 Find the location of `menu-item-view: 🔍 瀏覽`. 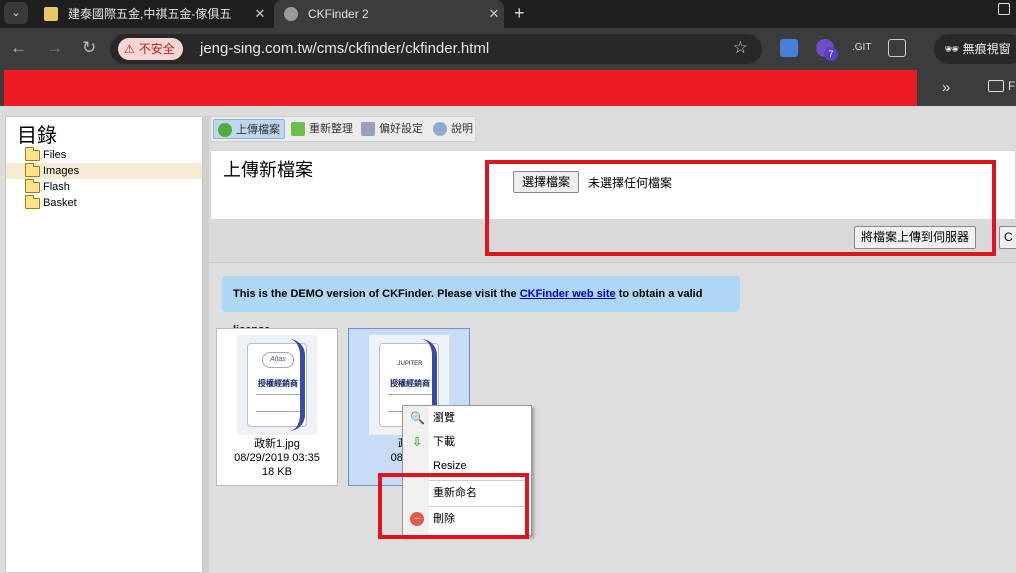

menu-item-view: 🔍 瀏覽 is located at coordinates (467, 418).